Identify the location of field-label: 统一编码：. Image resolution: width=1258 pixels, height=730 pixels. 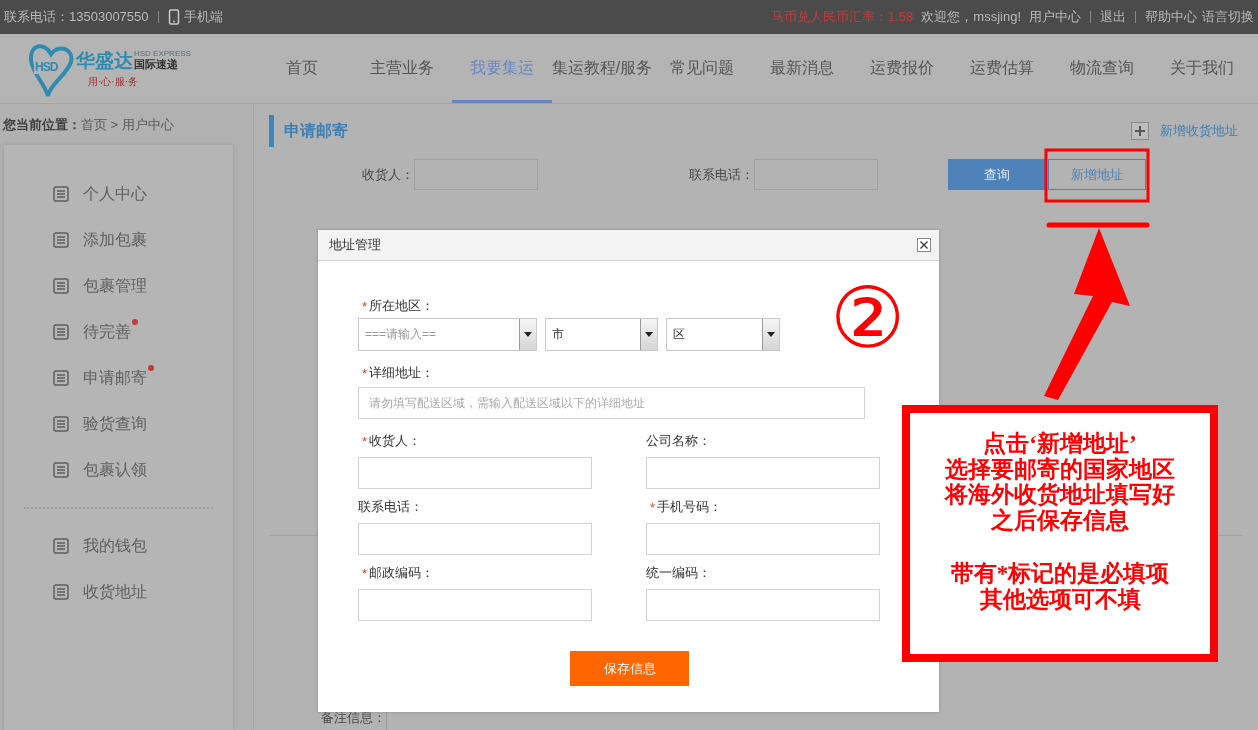
(678, 573).